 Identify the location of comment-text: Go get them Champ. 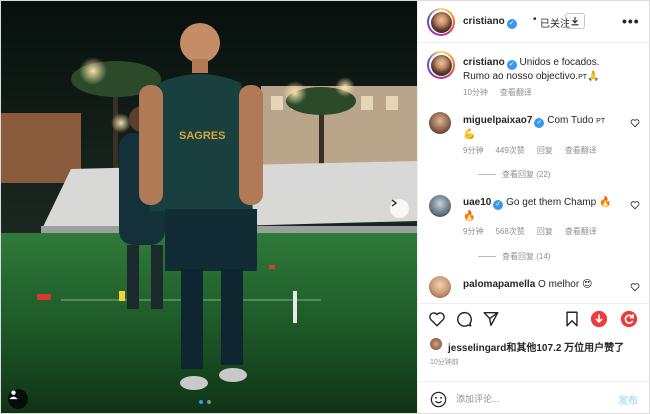
(551, 202).